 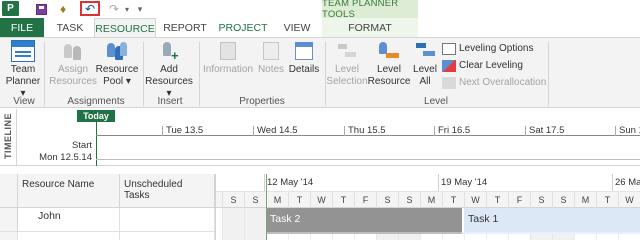 What do you see at coordinates (519, 200) in the screenshot?
I see `day-header-cell: F` at bounding box center [519, 200].